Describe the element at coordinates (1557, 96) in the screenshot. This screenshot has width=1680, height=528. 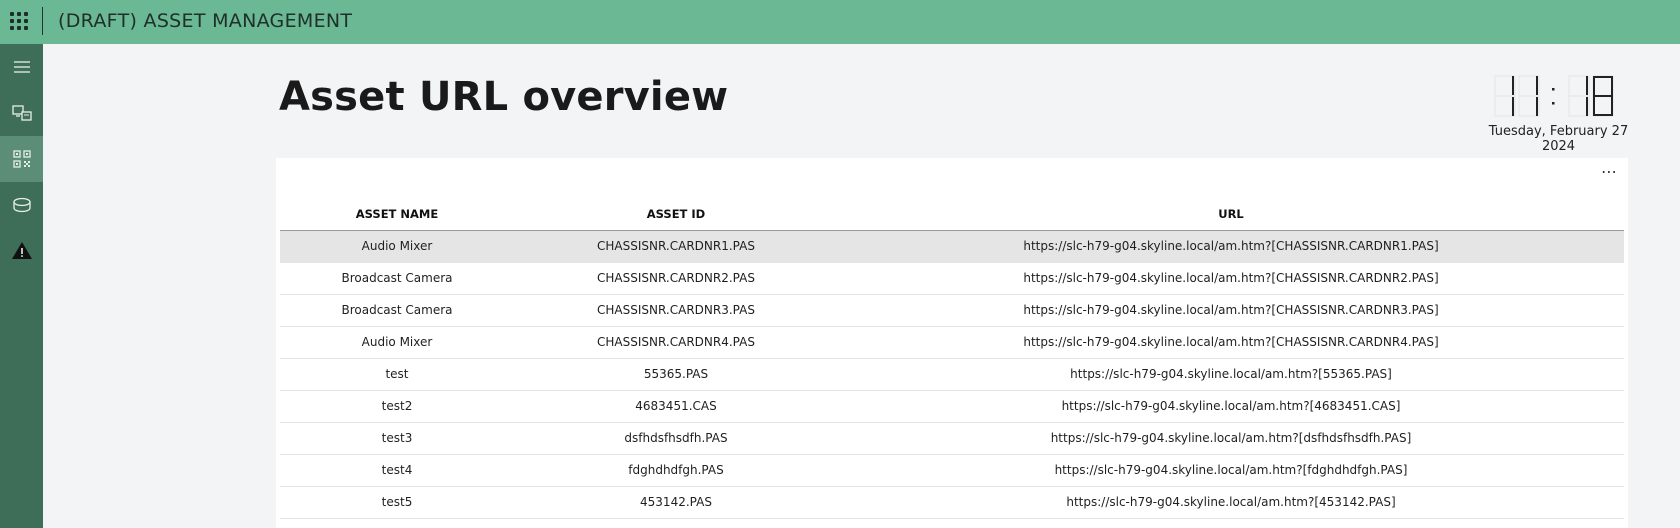
I see `digital-clock: 11 18` at that location.